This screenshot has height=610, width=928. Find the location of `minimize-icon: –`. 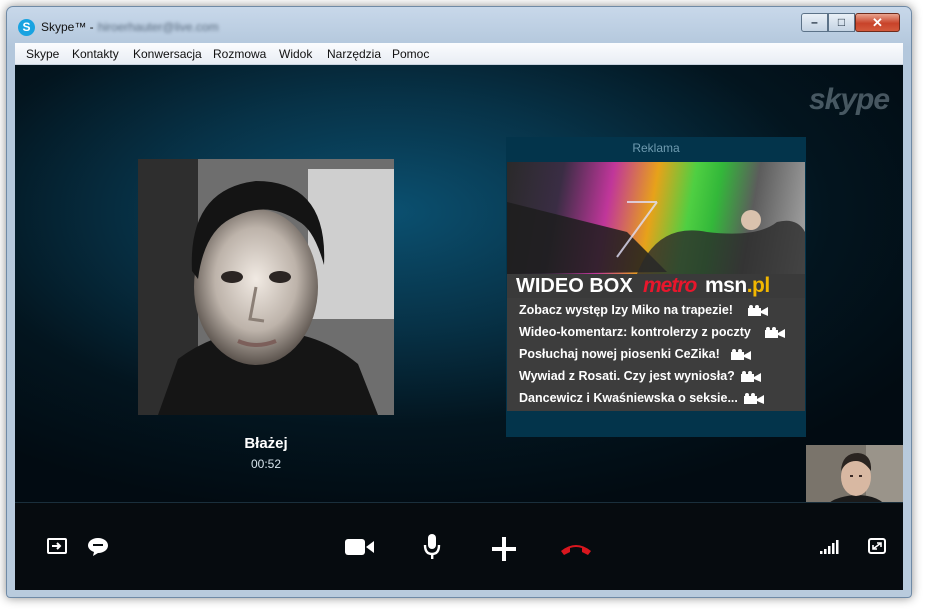

minimize-icon: – is located at coordinates (814, 22).